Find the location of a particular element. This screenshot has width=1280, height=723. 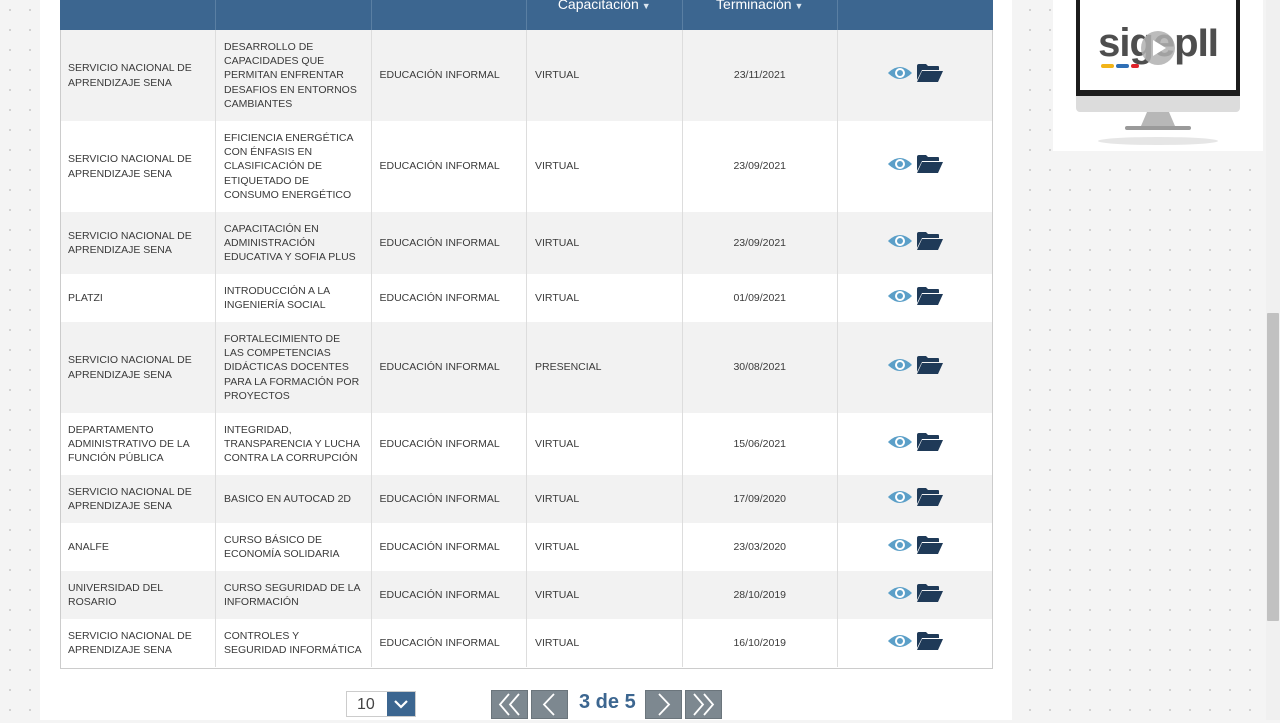

chevron-down-icon is located at coordinates (401, 704).